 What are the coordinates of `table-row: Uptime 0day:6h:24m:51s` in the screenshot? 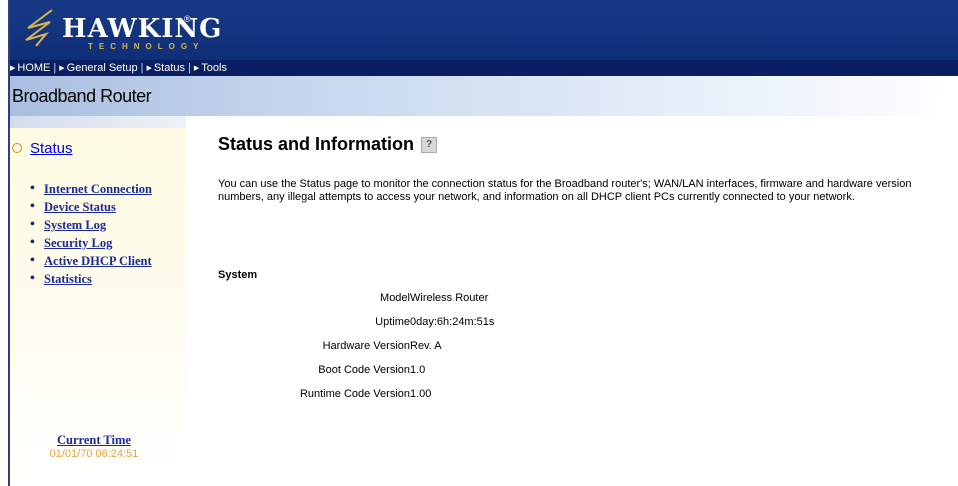 It's located at (356, 322).